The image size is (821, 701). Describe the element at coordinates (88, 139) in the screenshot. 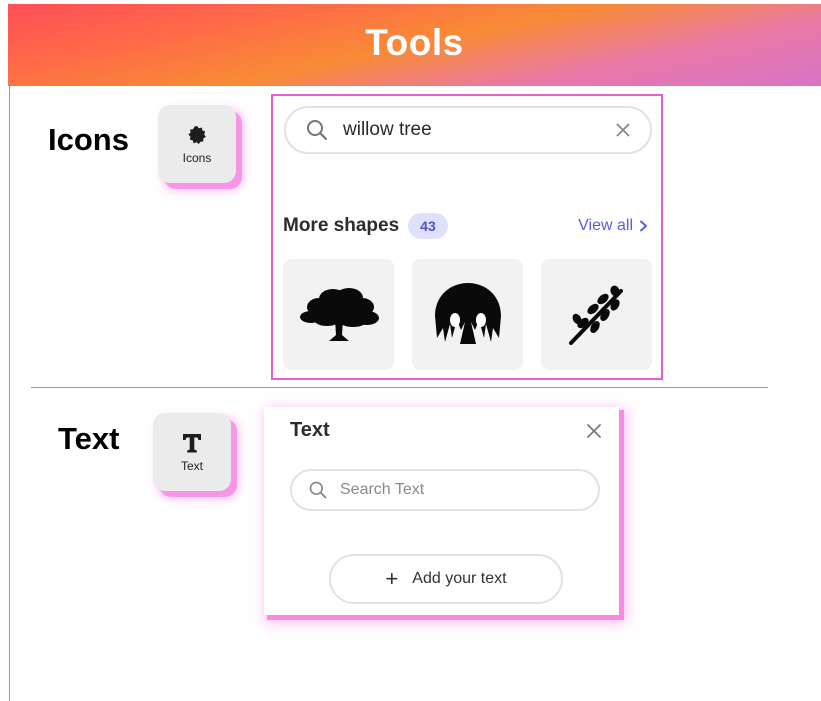

I see `icons-section-label: Icons` at that location.